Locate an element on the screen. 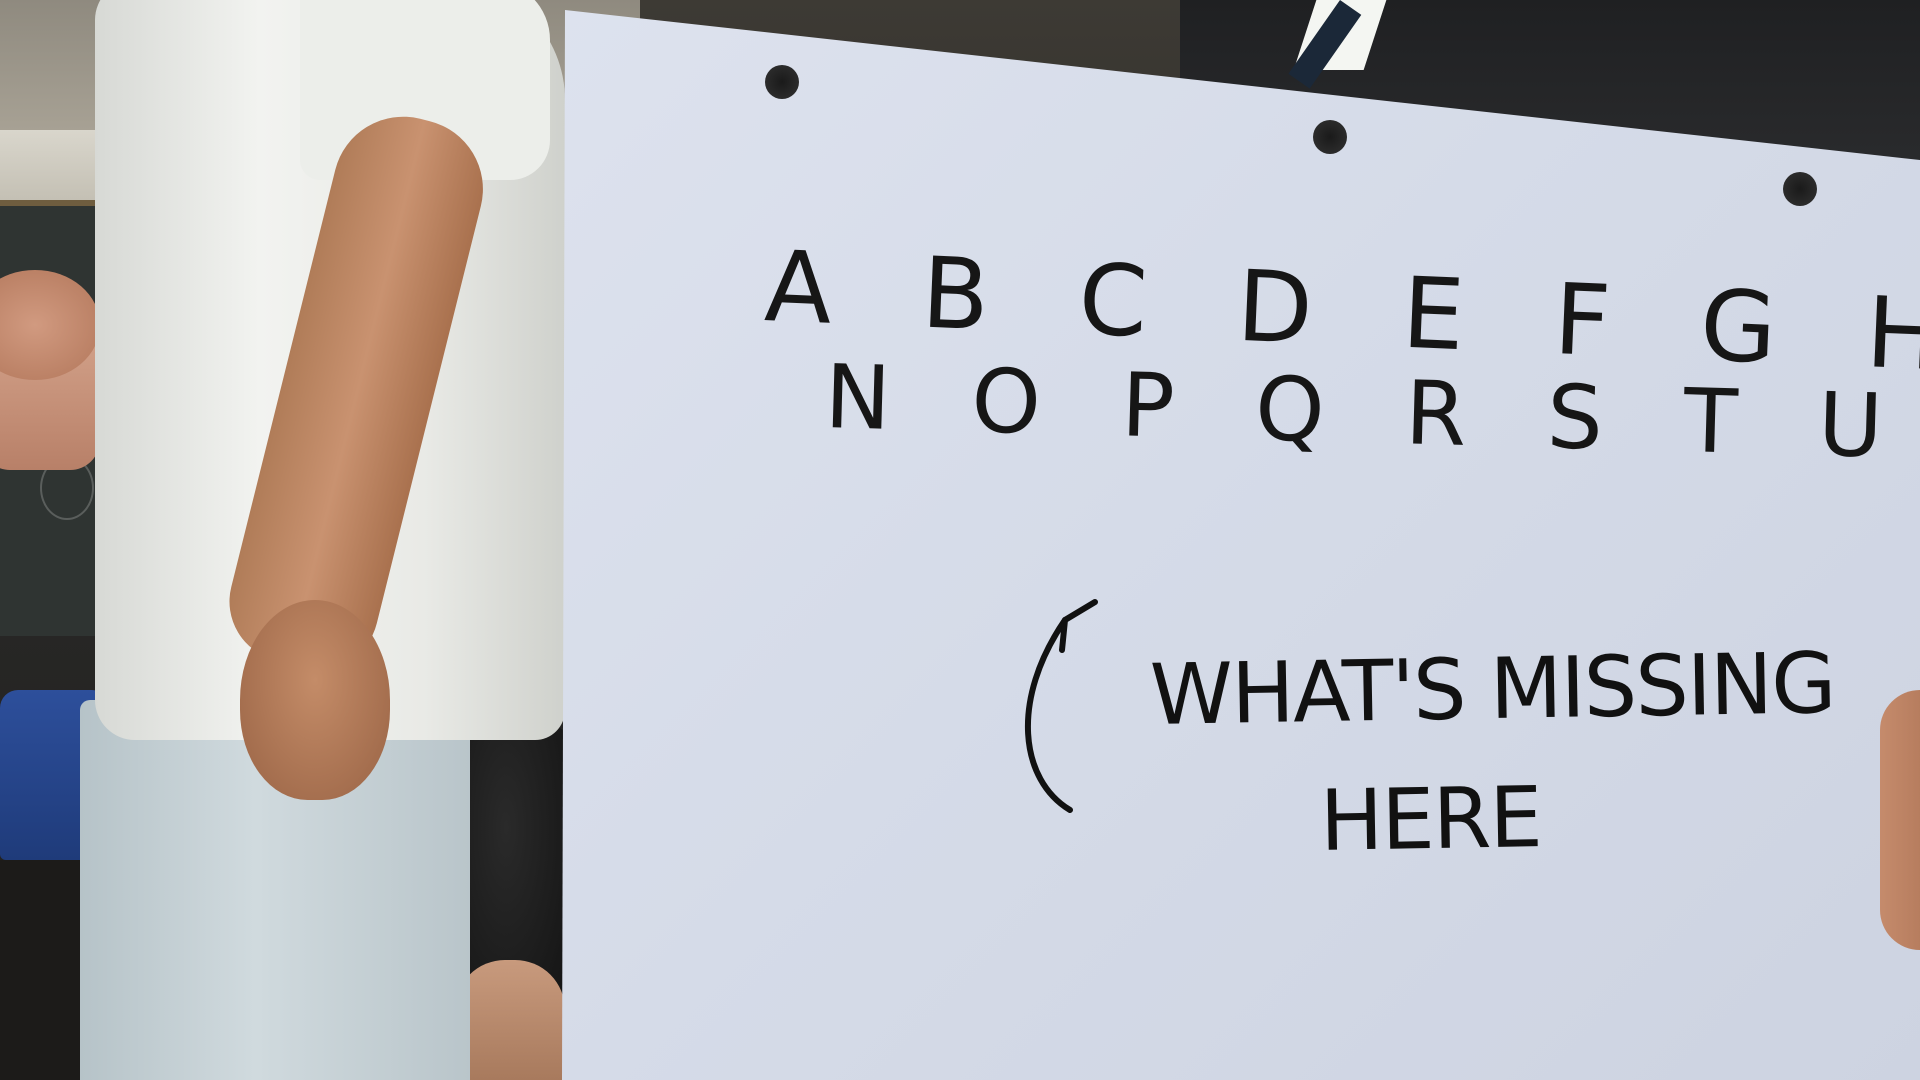 Image resolution: width=1920 pixels, height=1080 pixels. curved-arrow-icon is located at coordinates (1061, 706).